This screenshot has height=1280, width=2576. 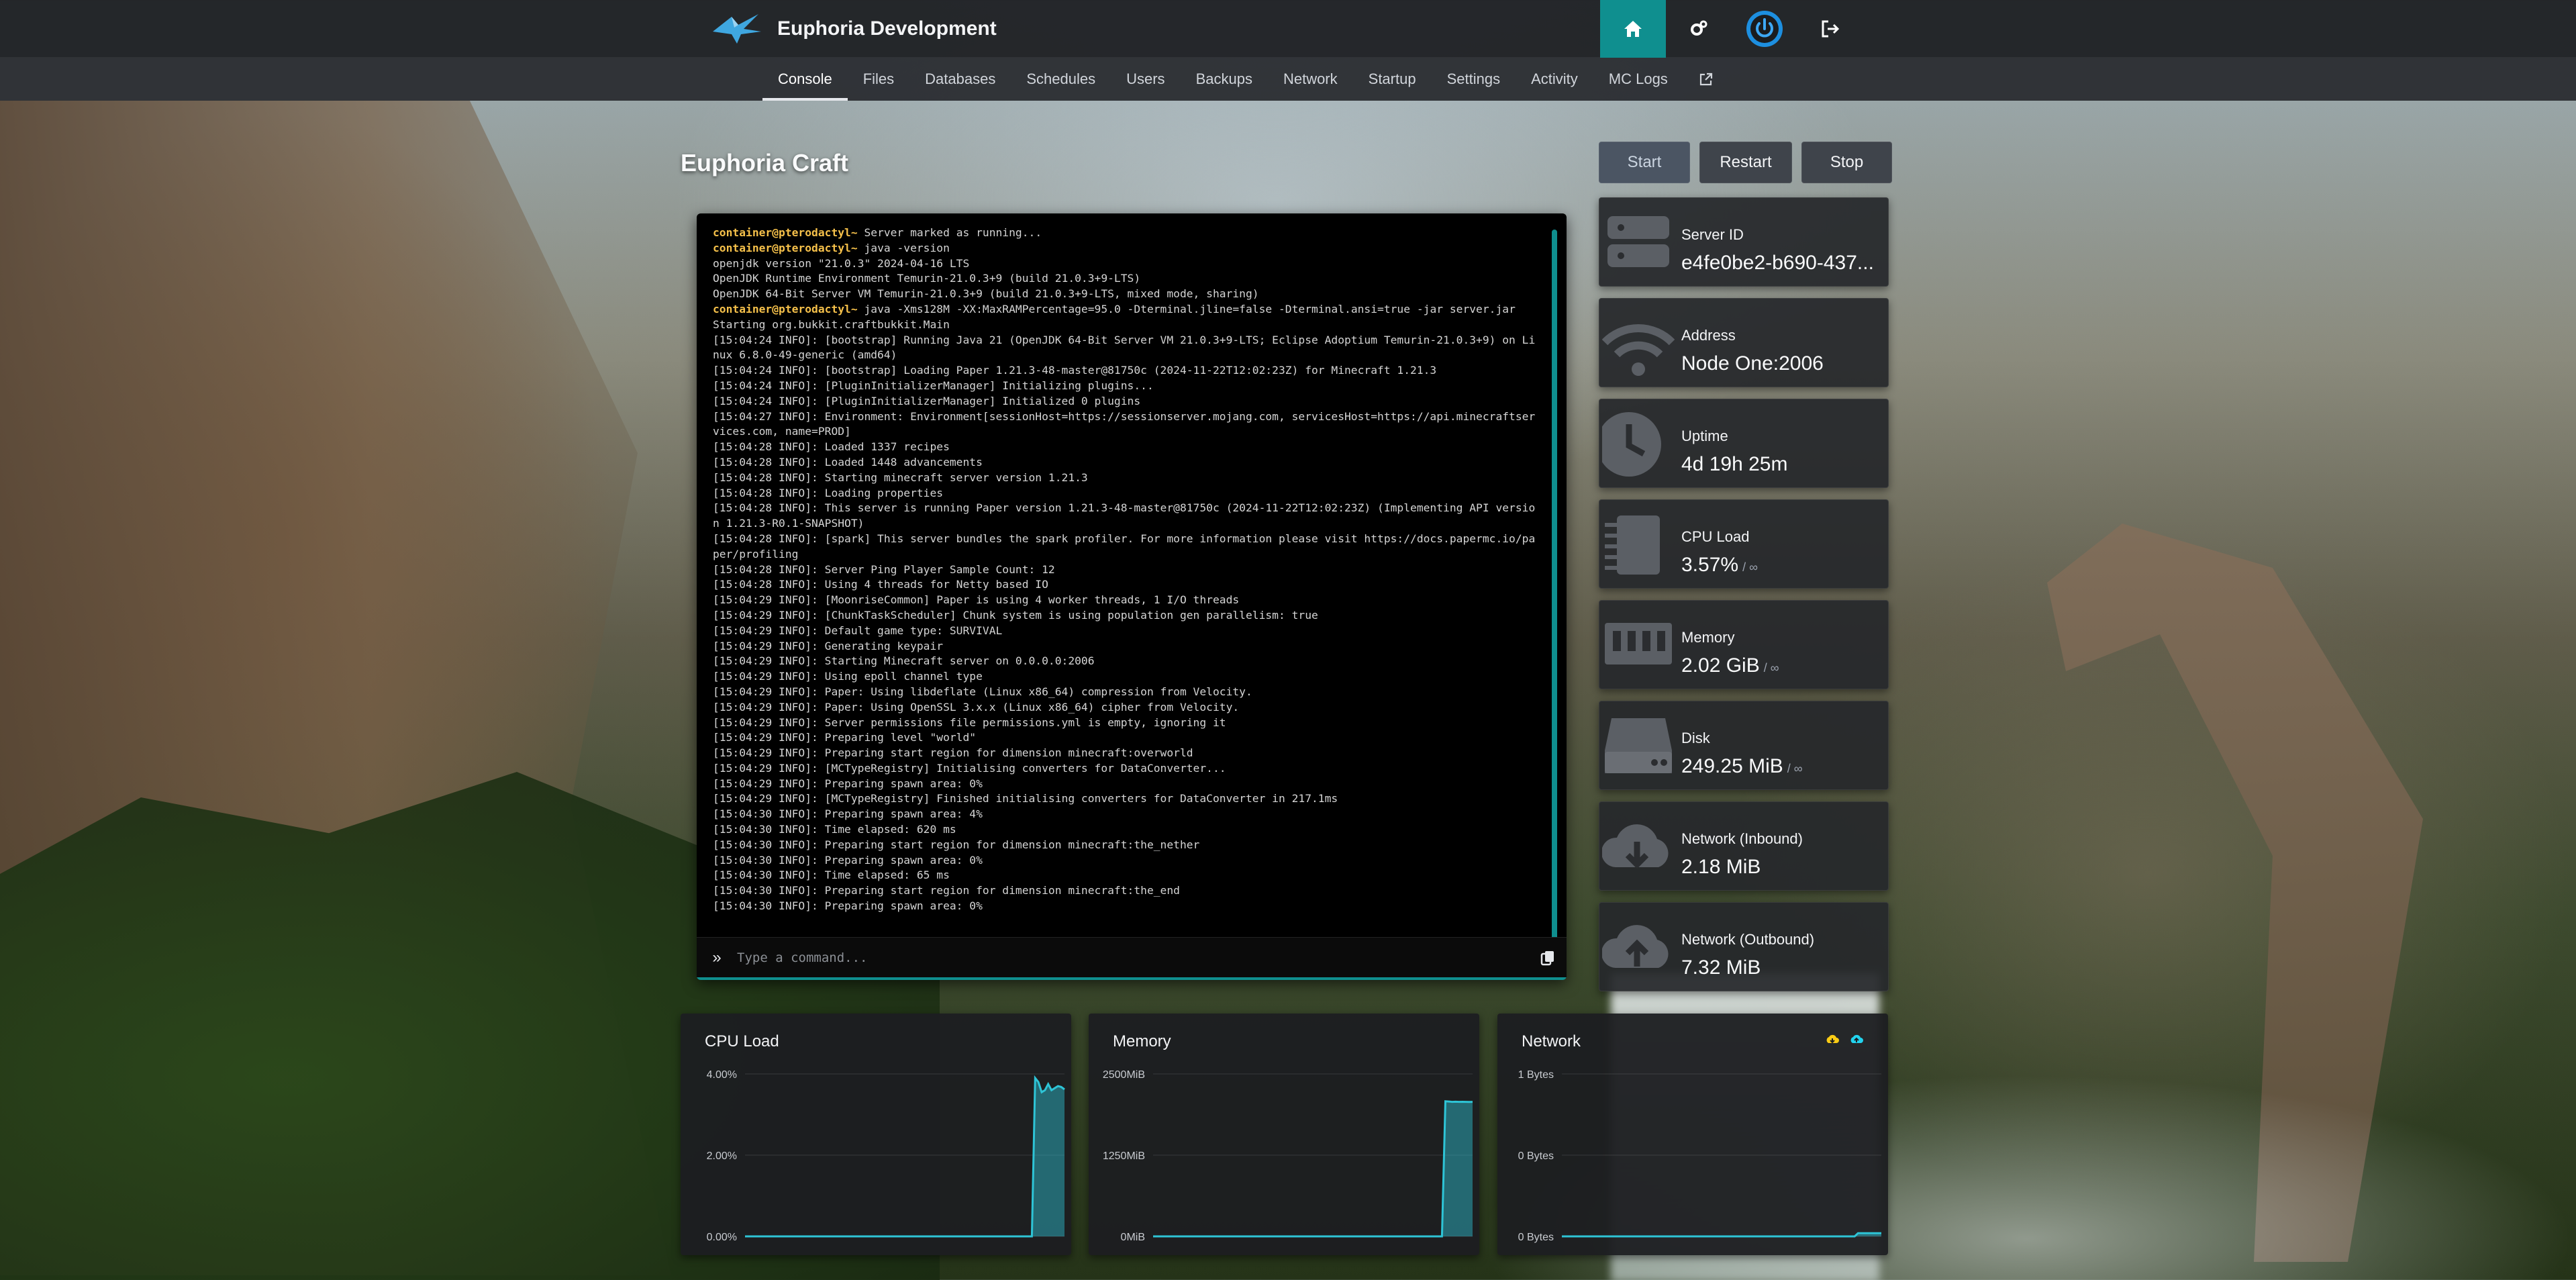 I want to click on tab-backups: Backups, so click(x=1224, y=79).